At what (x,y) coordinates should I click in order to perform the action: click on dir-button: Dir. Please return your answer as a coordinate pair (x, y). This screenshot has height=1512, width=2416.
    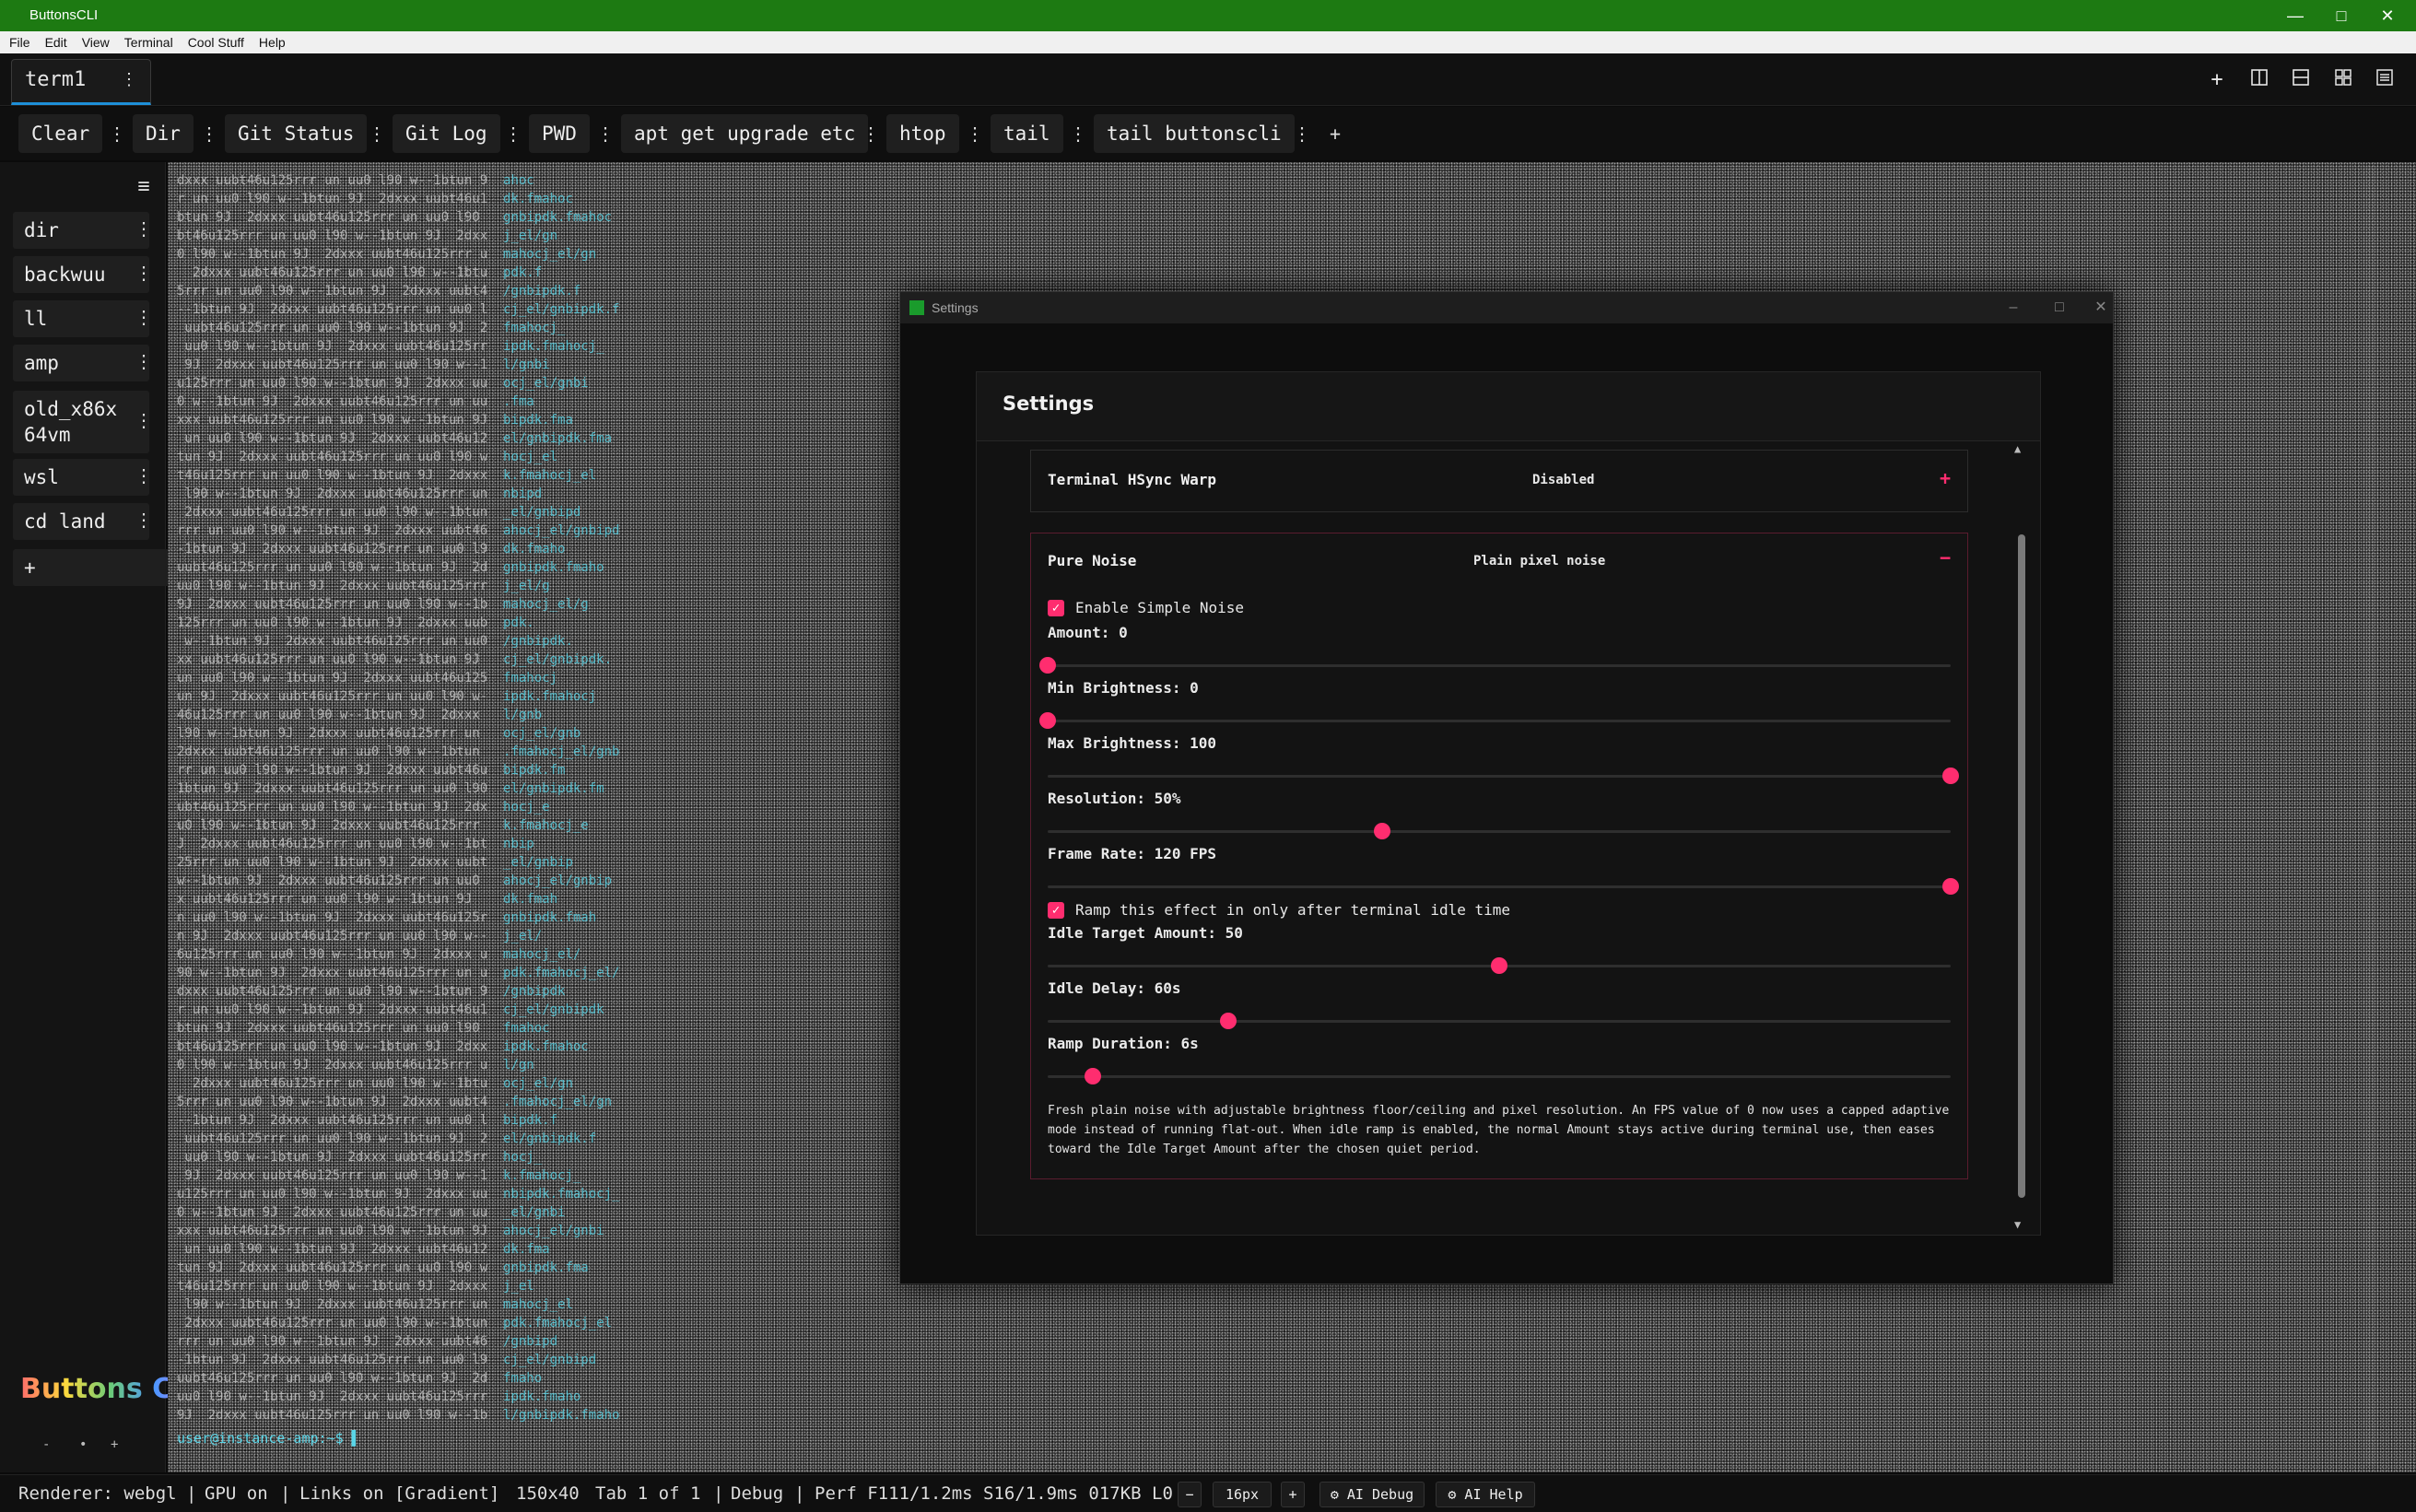
    Looking at the image, I should click on (164, 133).